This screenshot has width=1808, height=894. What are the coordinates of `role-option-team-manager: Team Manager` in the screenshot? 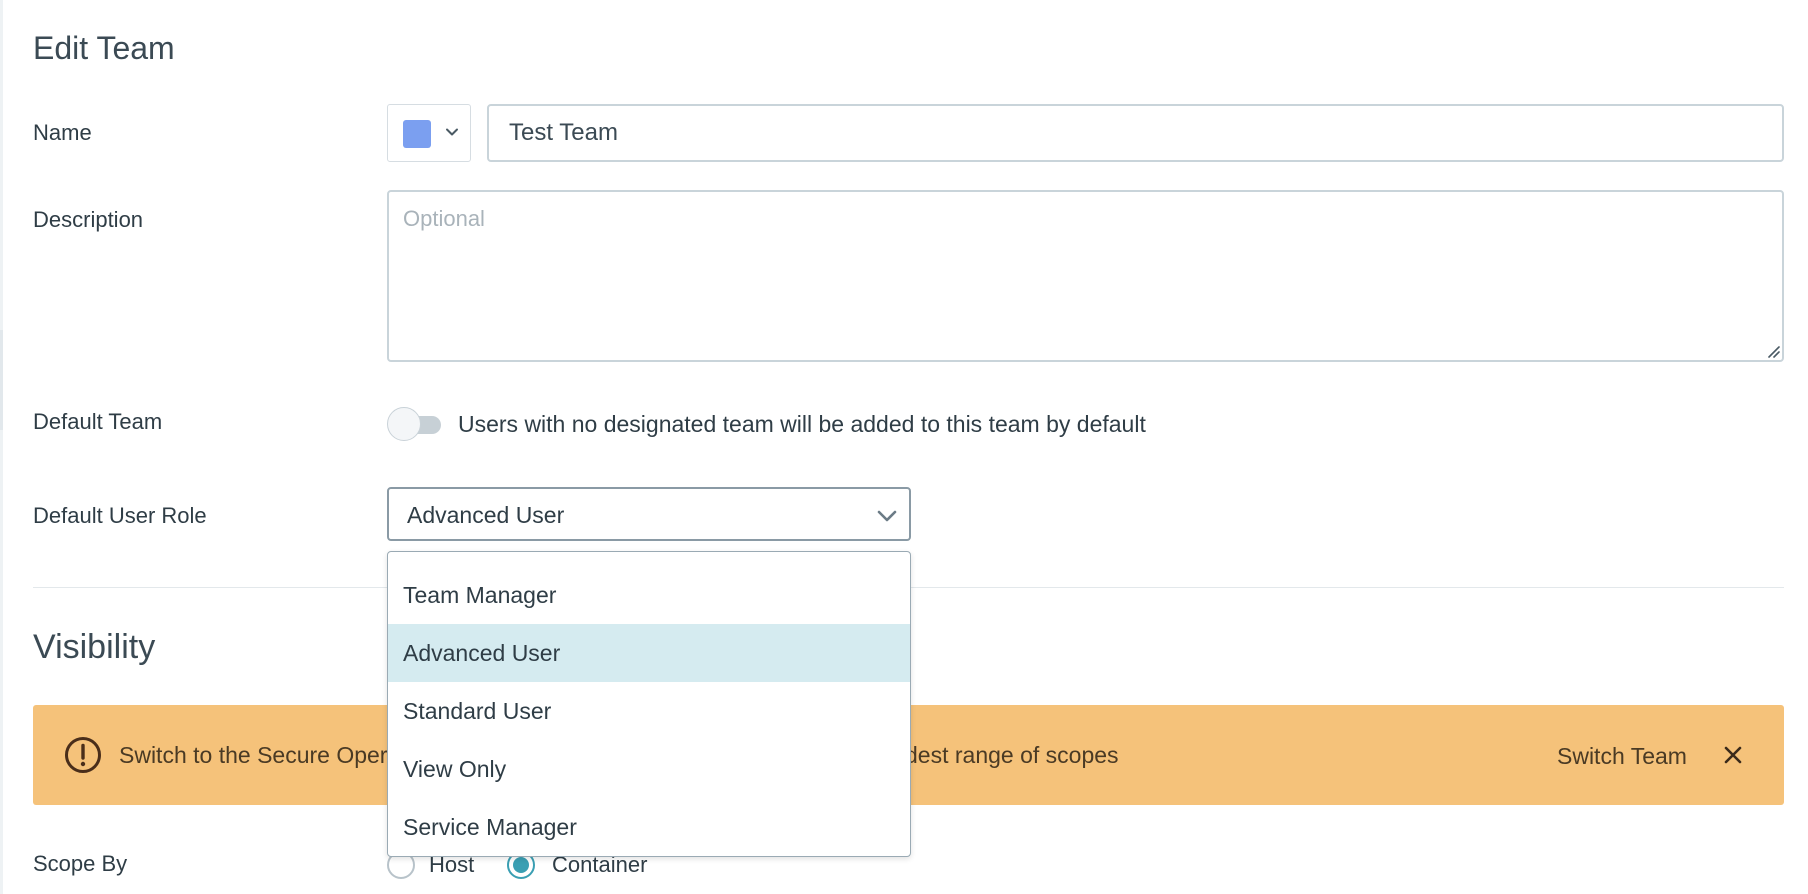 It's located at (649, 595).